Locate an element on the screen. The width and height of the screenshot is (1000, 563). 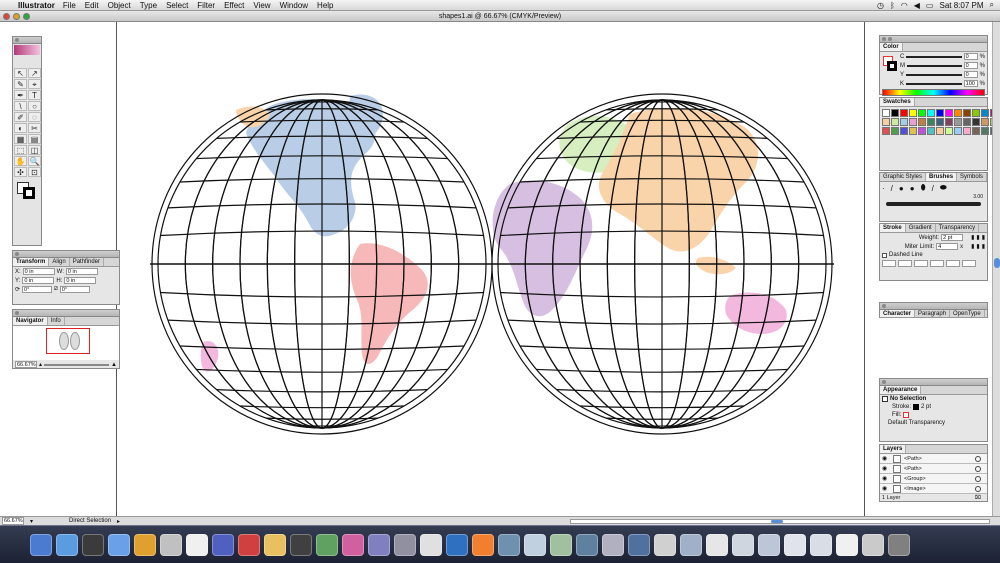
cap-butt-icon: ▮ is located at coordinates (972, 237).